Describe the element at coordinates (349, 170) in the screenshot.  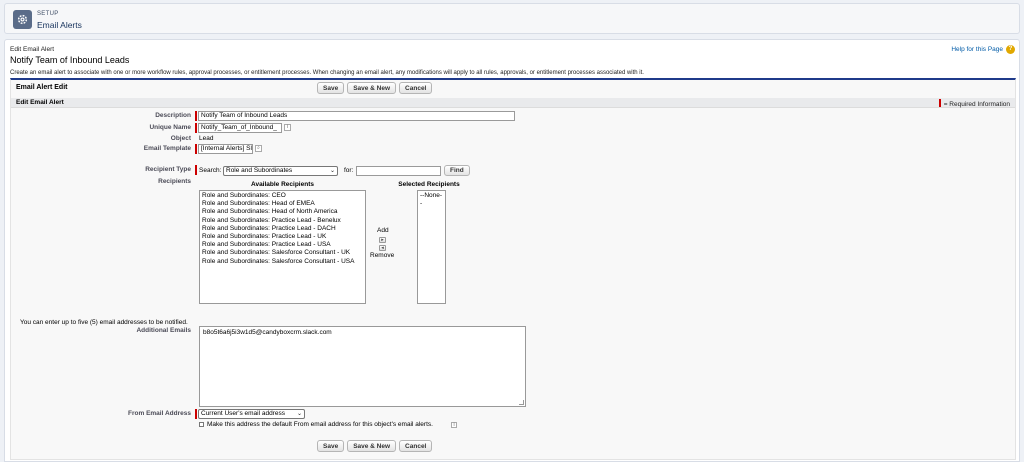
I see `for-label: for:` at that location.